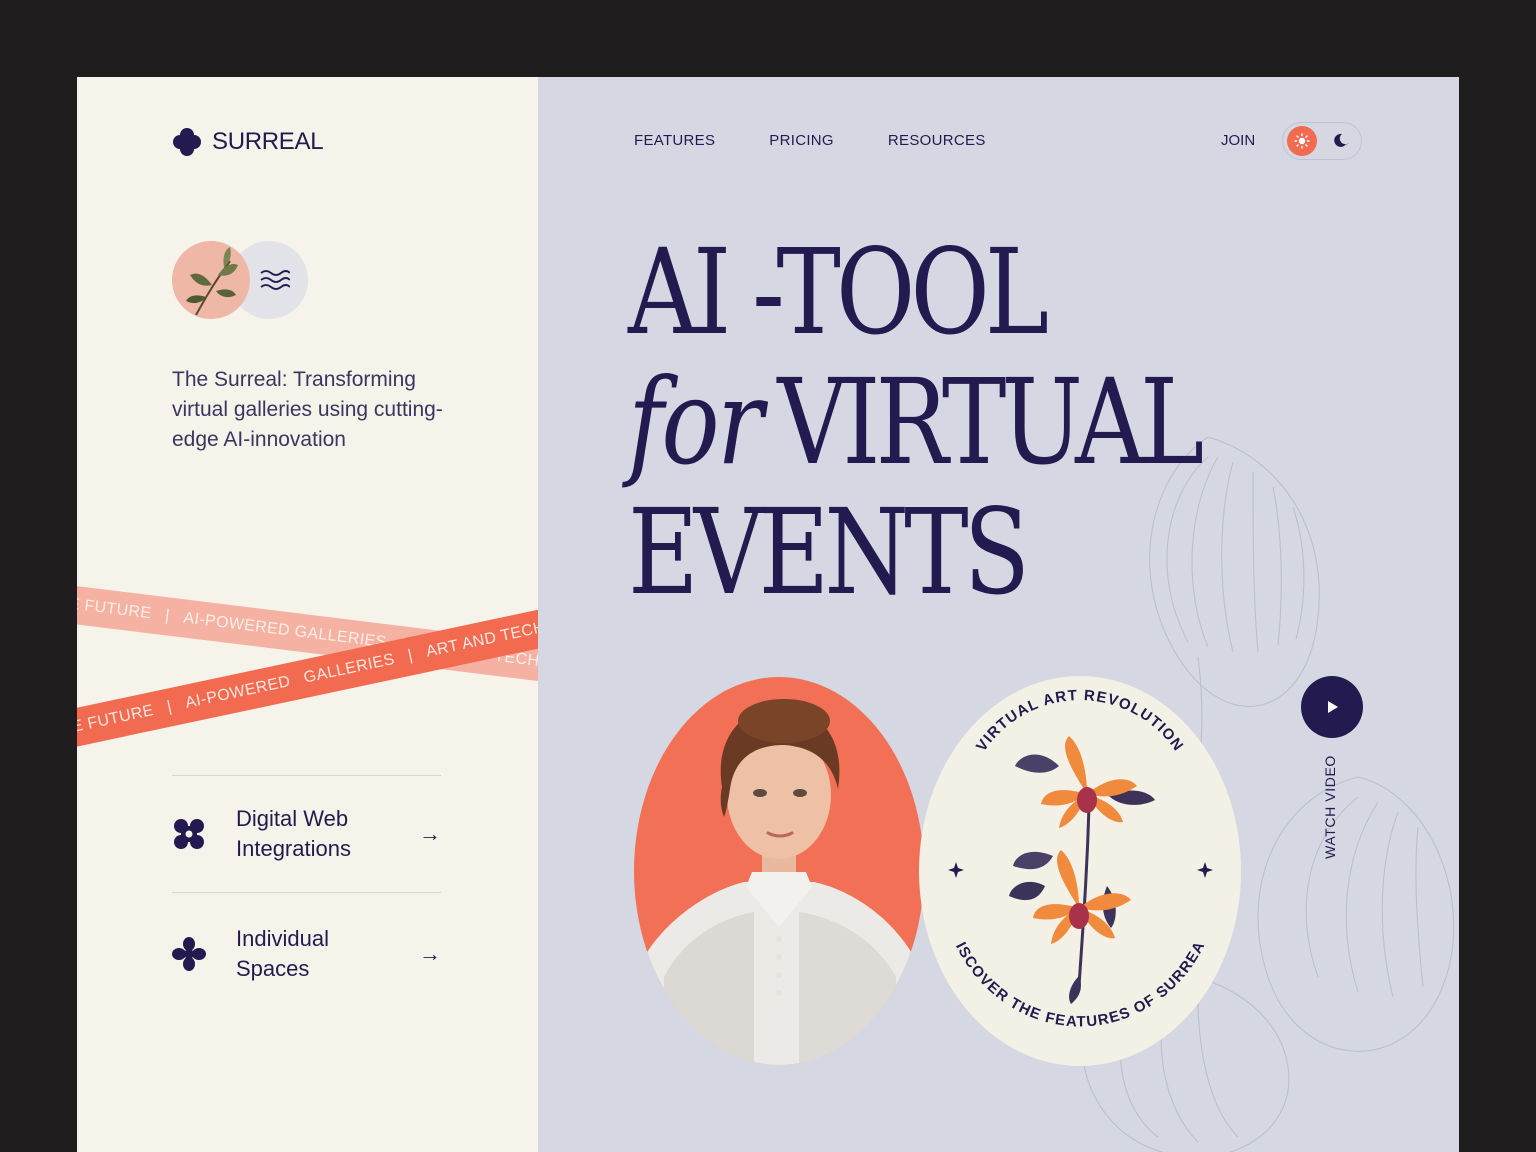  Describe the element at coordinates (282, 938) in the screenshot. I see `feature-label-line: Individual` at that location.